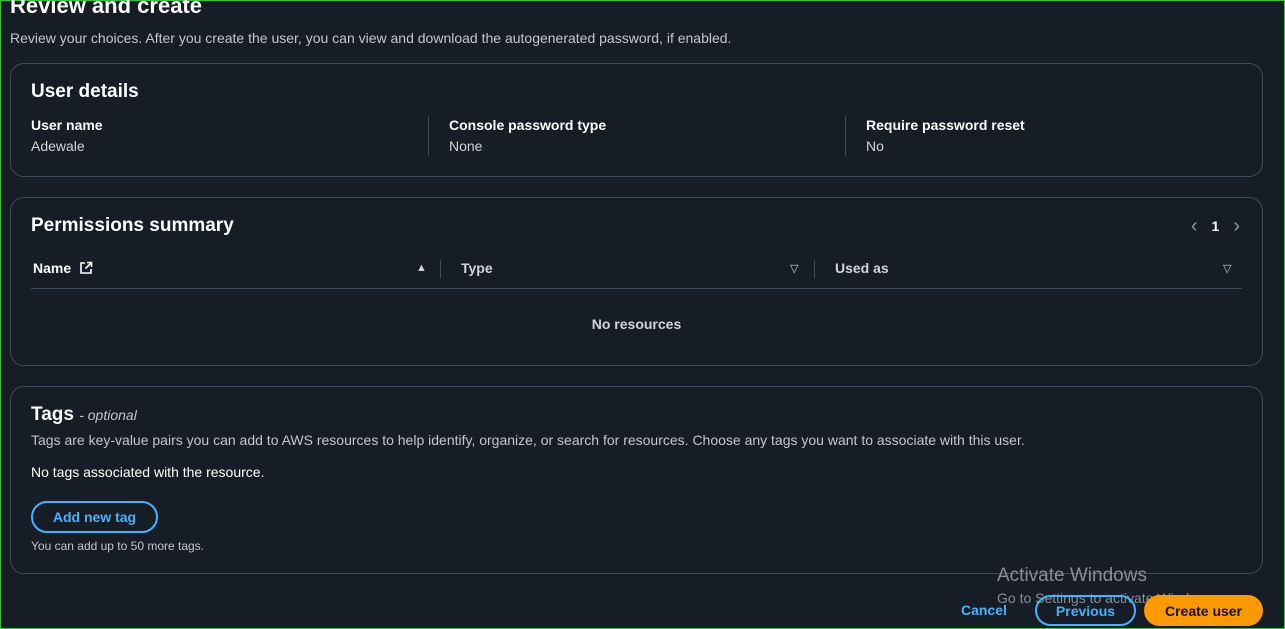  What do you see at coordinates (86, 269) in the screenshot?
I see `external-link-icon` at bounding box center [86, 269].